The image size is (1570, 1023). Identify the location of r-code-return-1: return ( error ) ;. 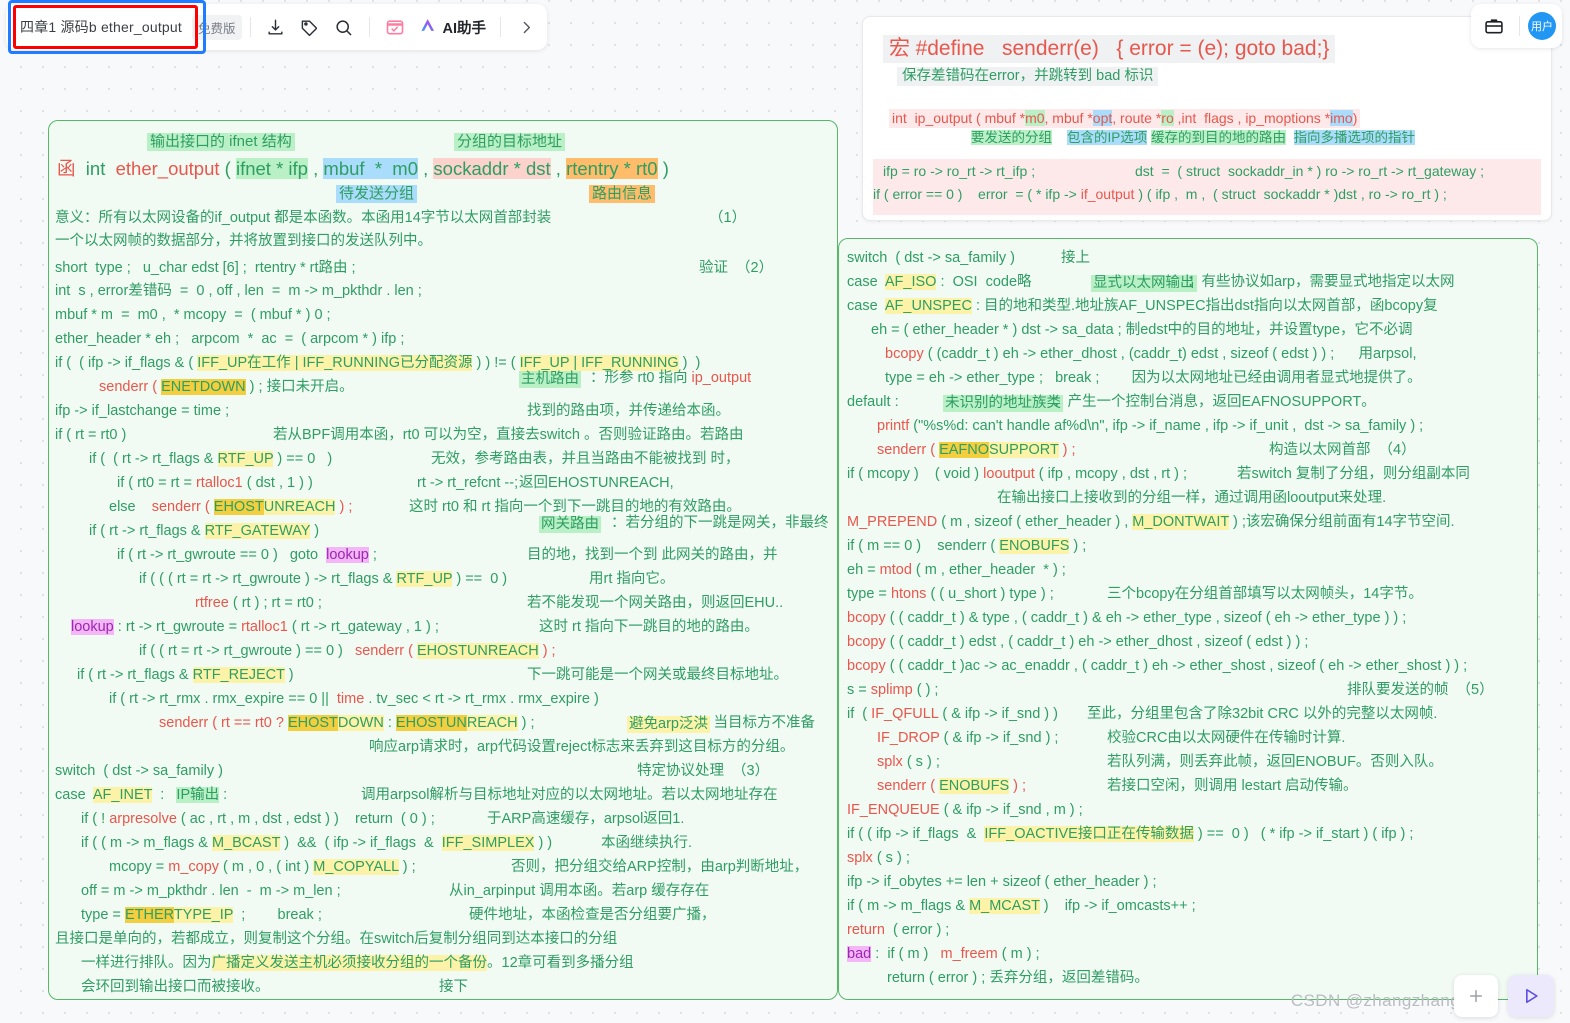
(898, 930).